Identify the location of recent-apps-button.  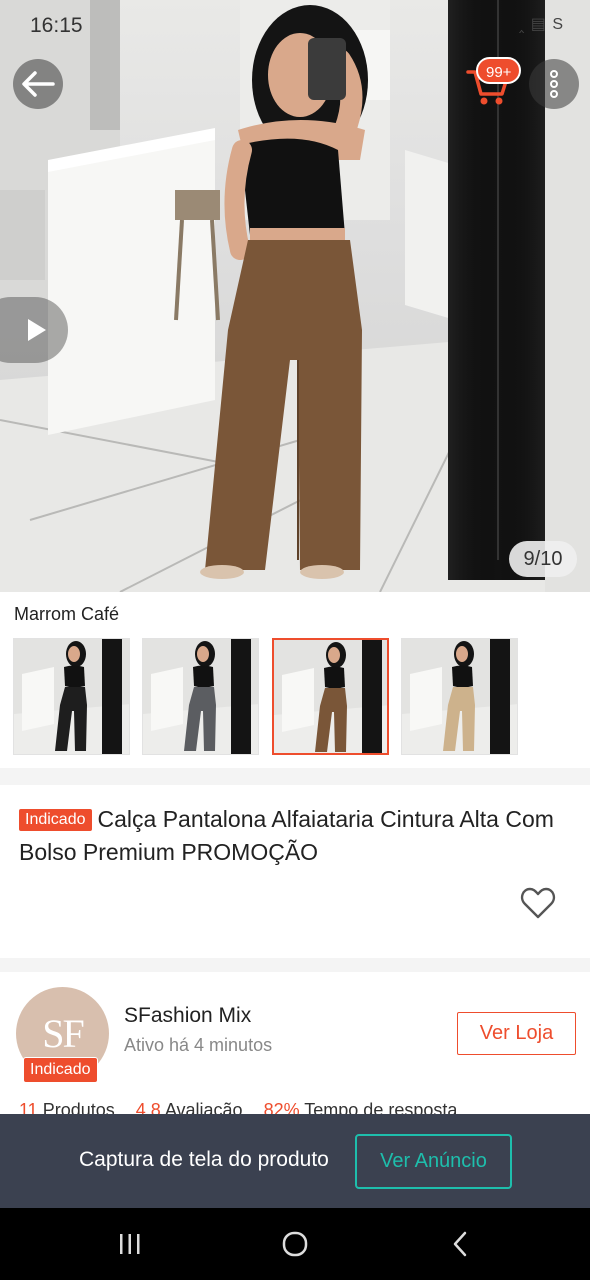
(130, 1244).